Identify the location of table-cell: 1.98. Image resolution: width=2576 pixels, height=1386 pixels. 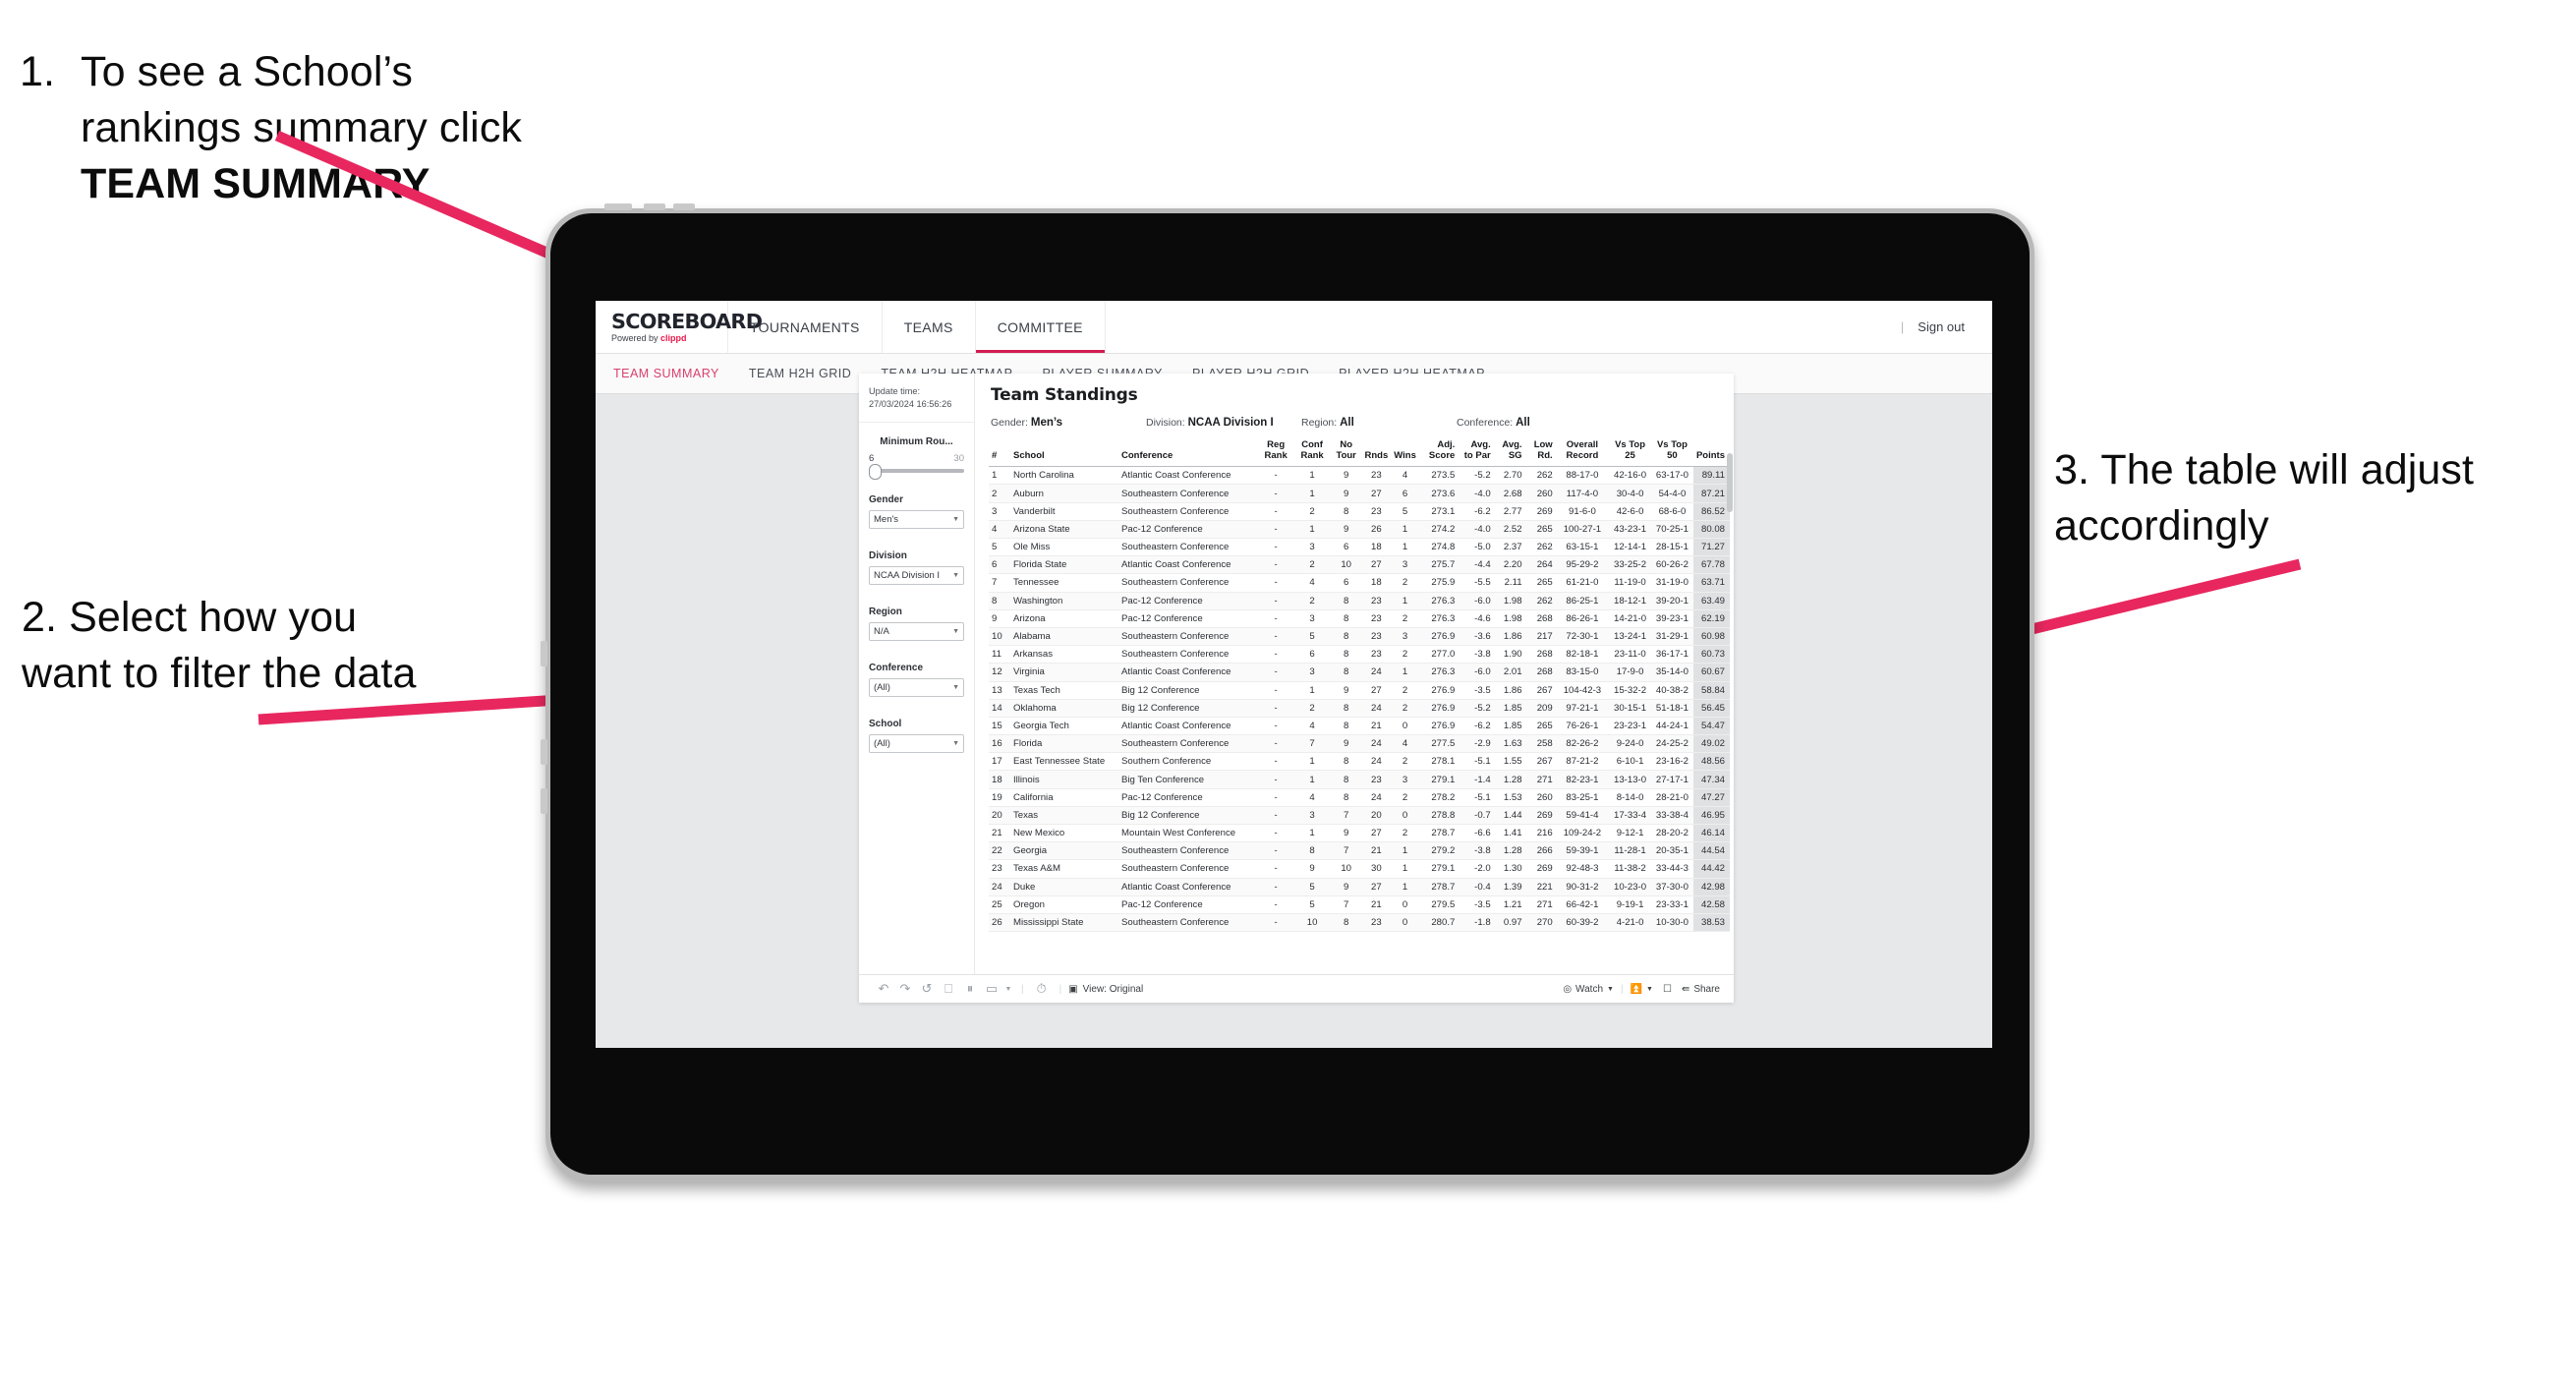
(1509, 618).